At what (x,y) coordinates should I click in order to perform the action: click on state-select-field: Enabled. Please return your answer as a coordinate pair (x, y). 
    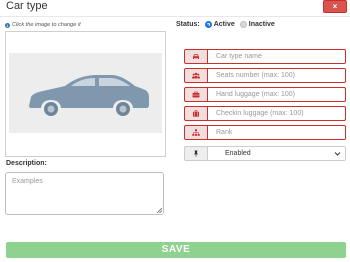
    Looking at the image, I should click on (265, 153).